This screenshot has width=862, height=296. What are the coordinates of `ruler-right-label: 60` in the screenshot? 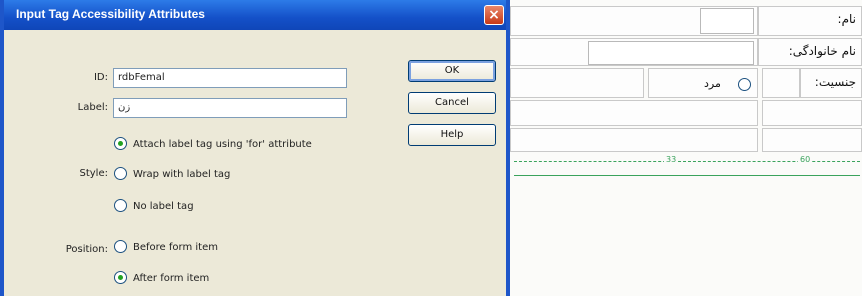 It's located at (805, 159).